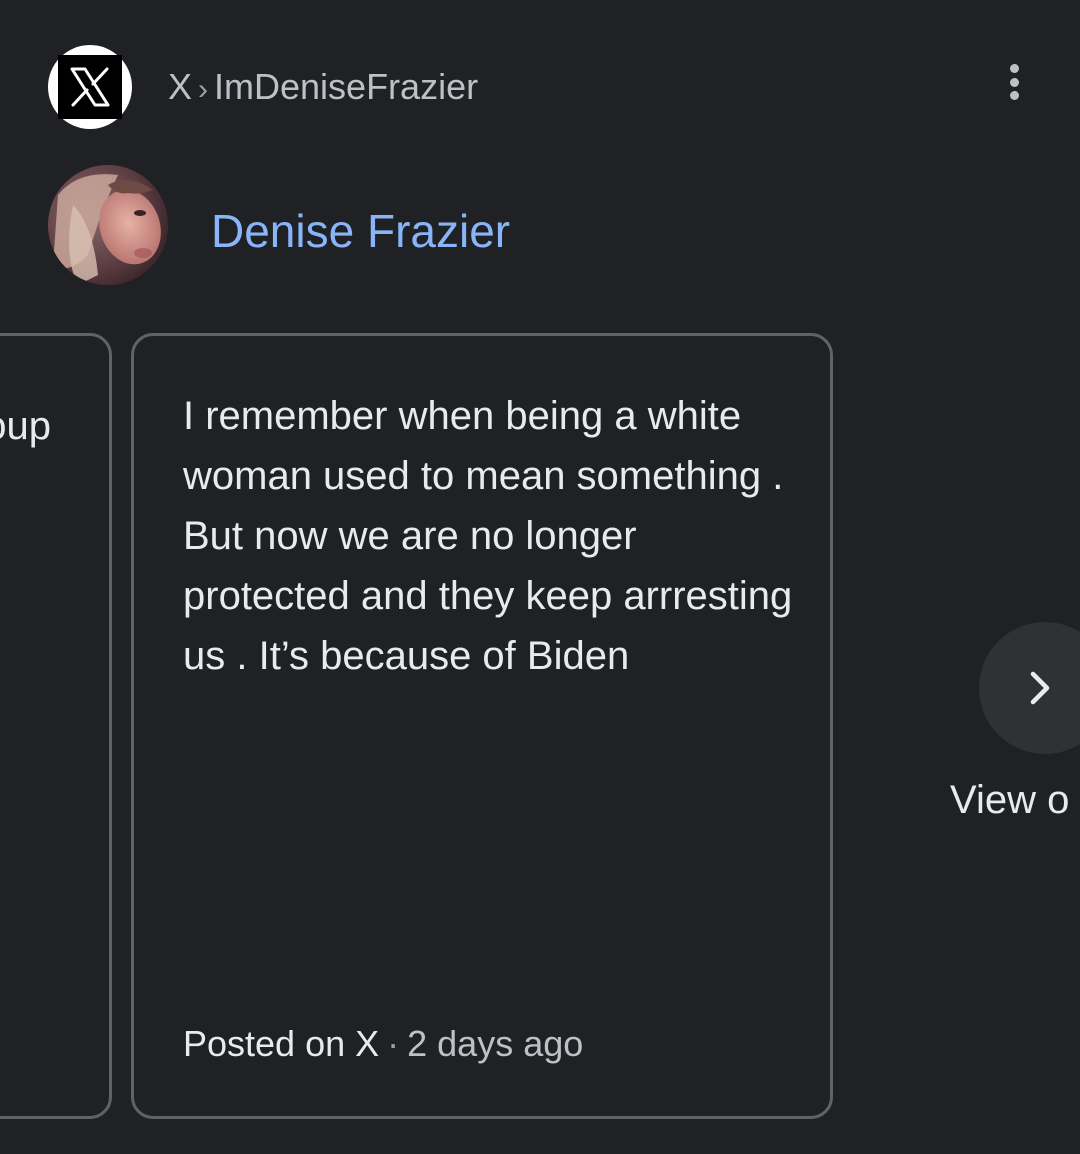 Image resolution: width=1080 pixels, height=1154 pixels. What do you see at coordinates (1009, 800) in the screenshot?
I see `view-more-label: View o` at bounding box center [1009, 800].